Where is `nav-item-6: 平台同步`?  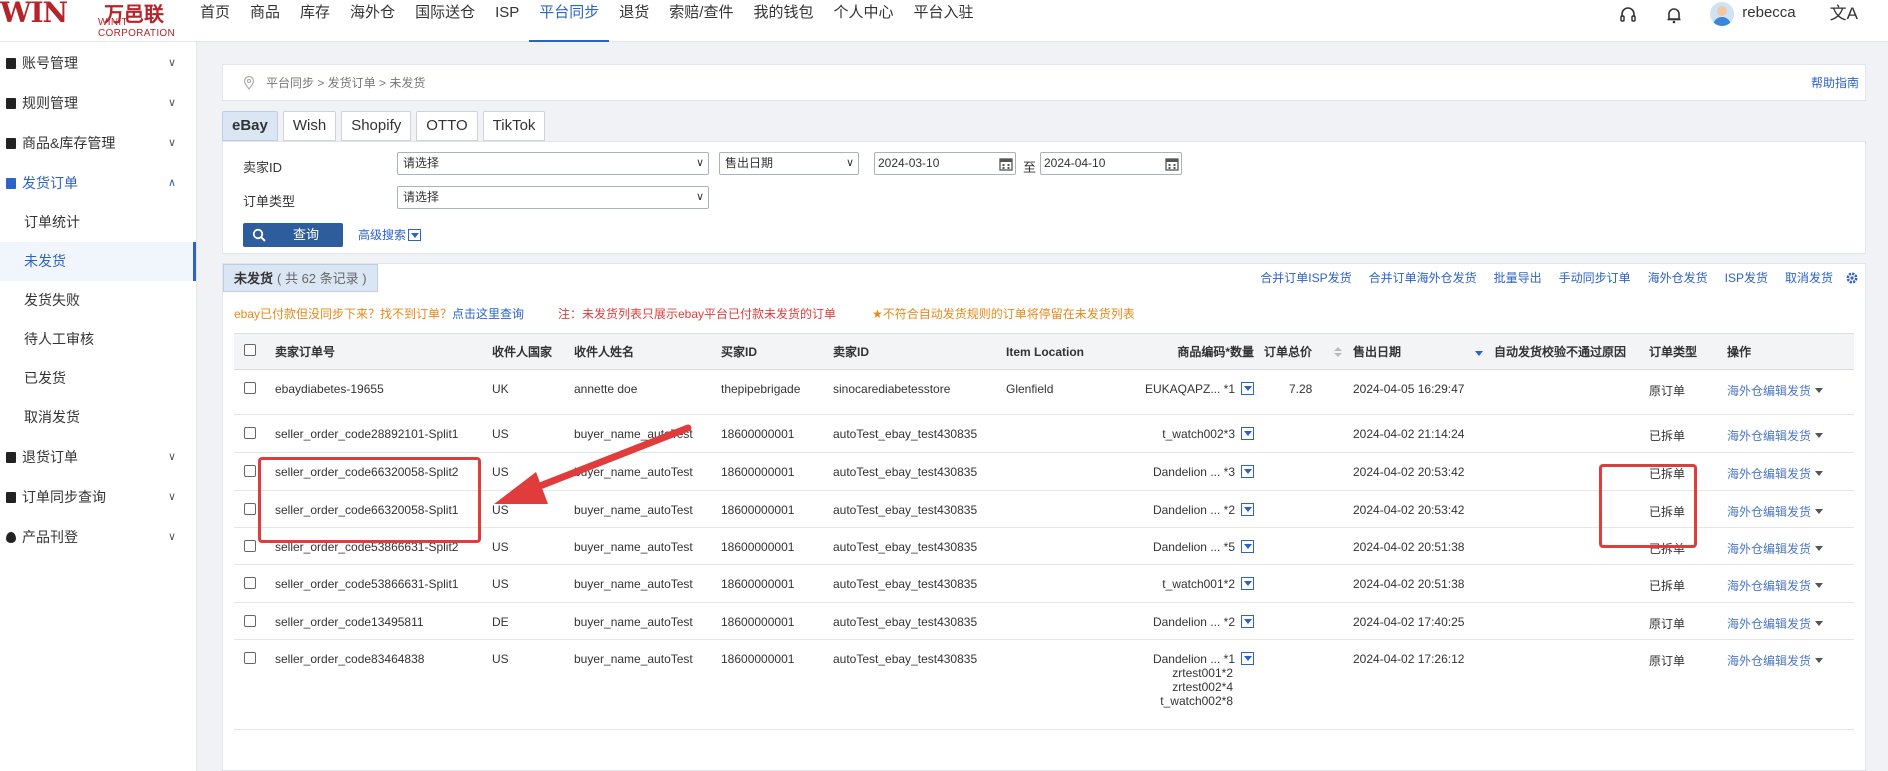 nav-item-6: 平台同步 is located at coordinates (569, 21).